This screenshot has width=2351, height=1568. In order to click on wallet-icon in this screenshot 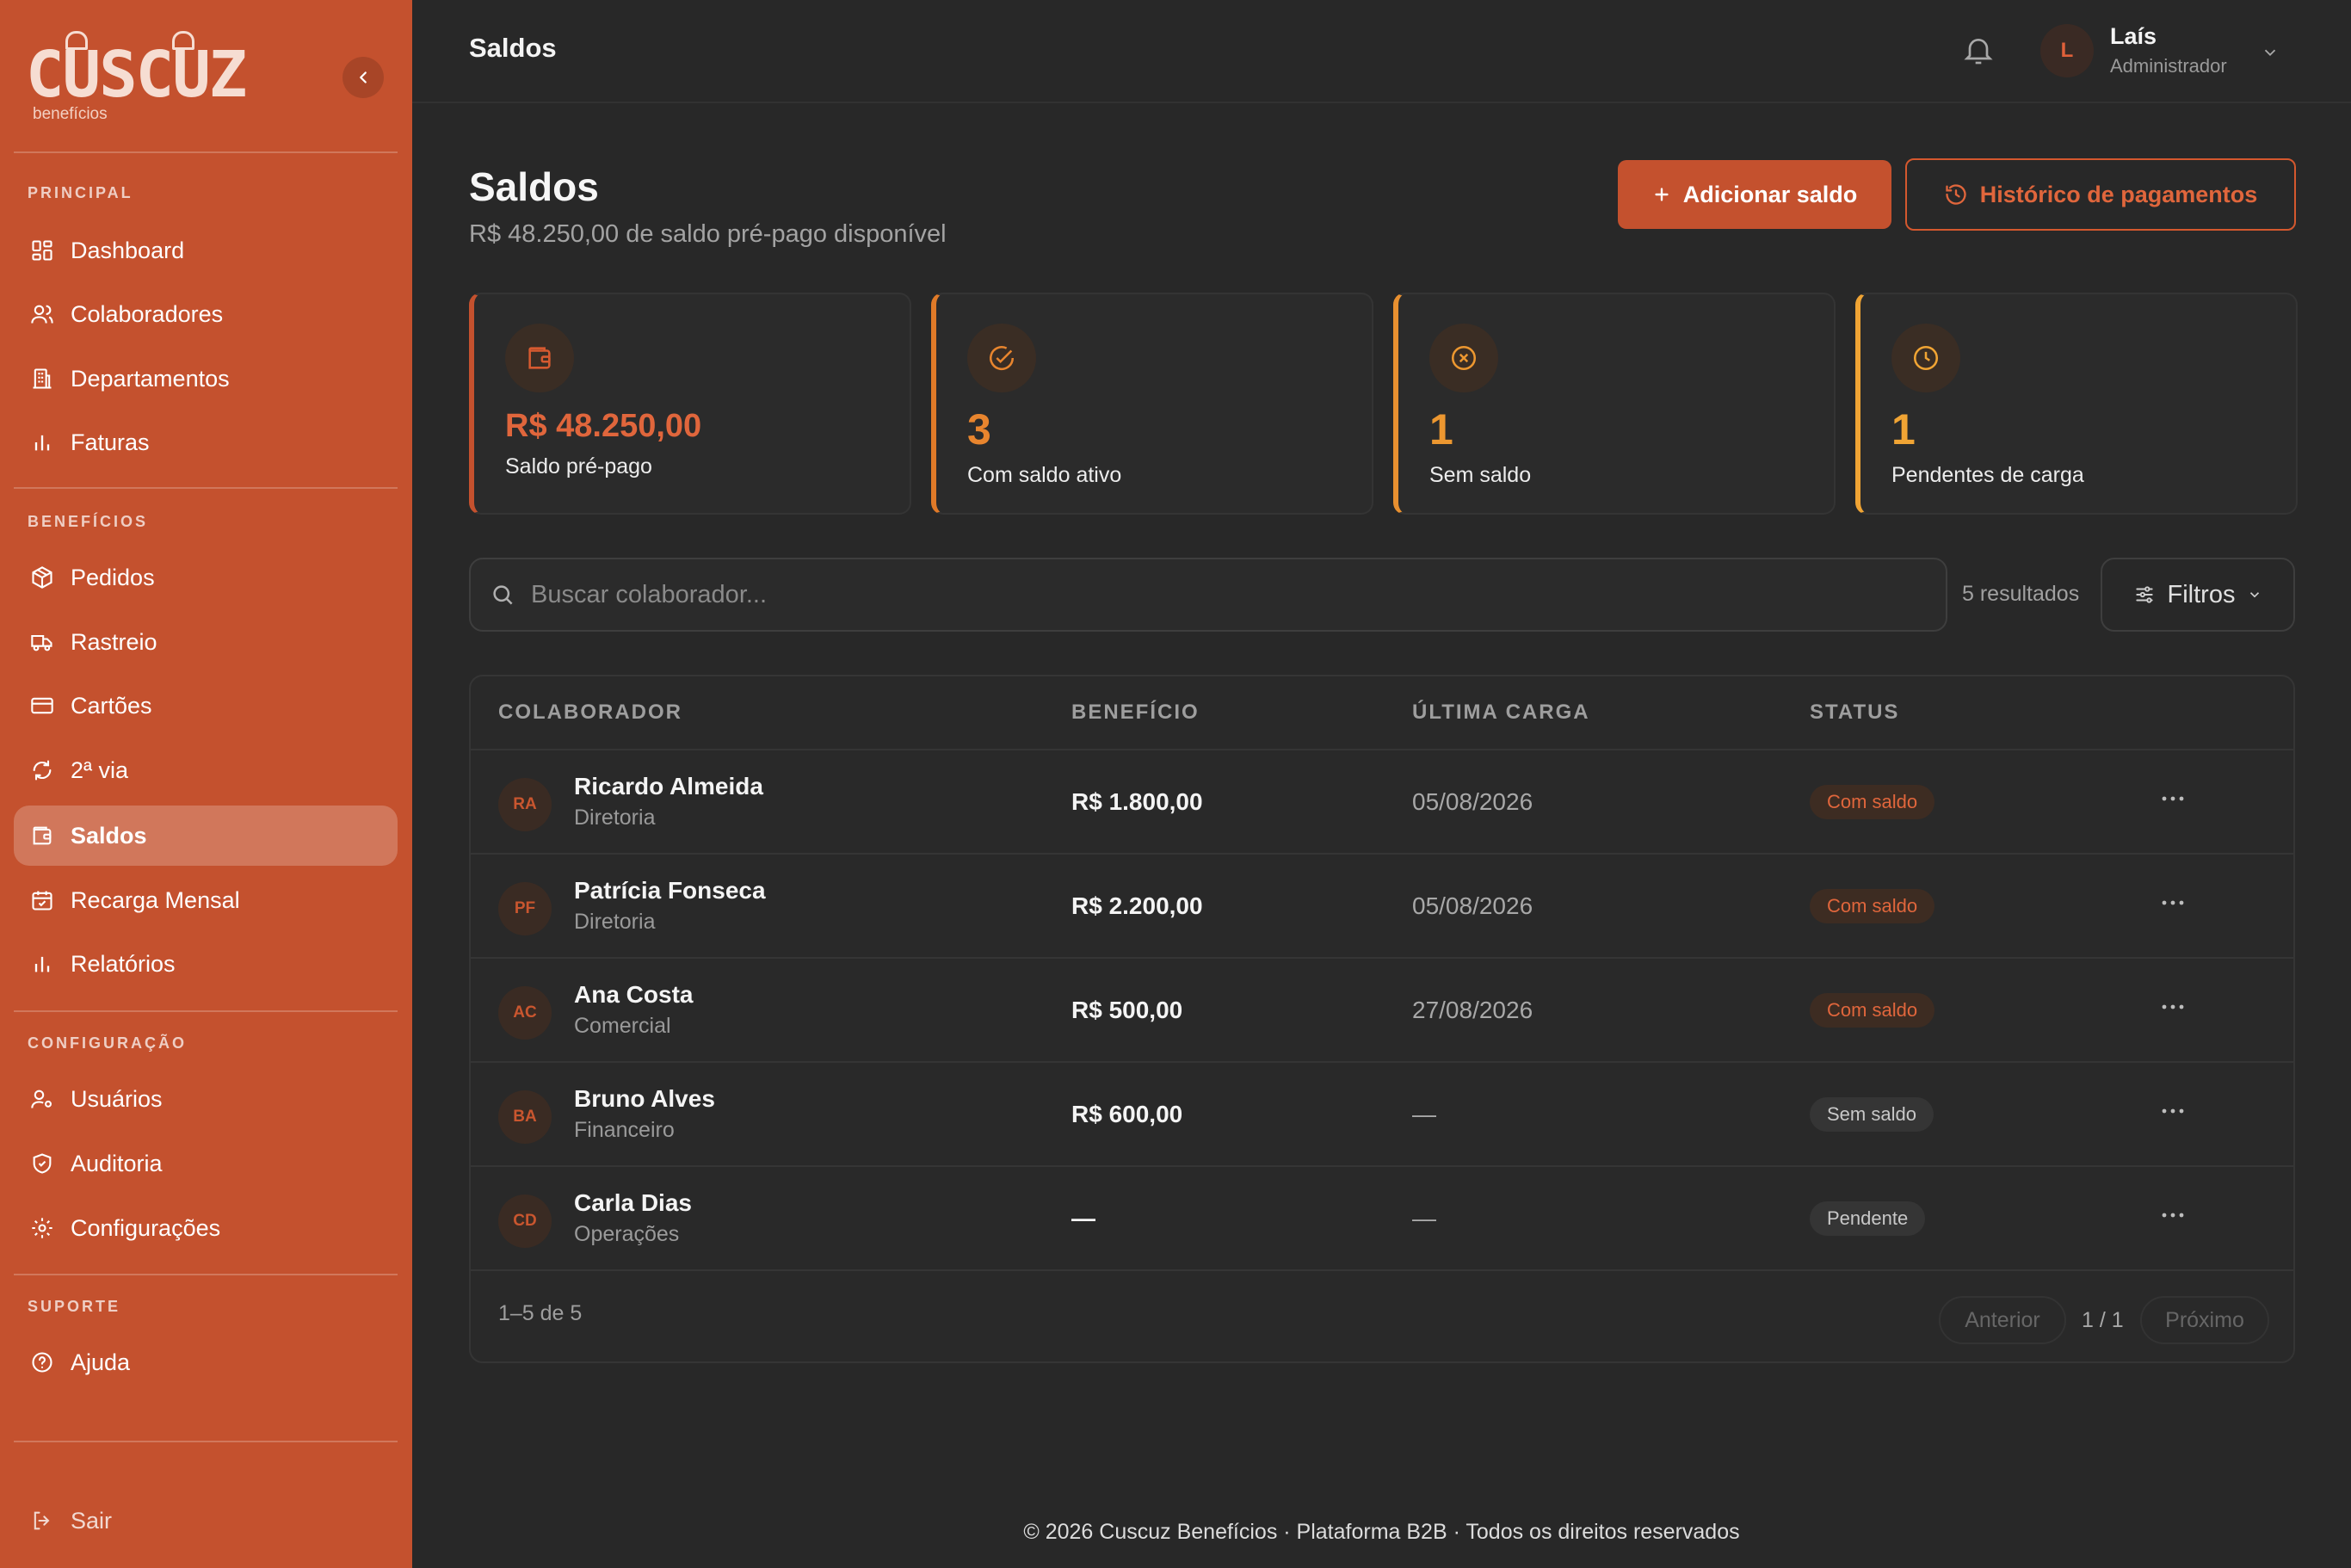, I will do `click(42, 836)`.